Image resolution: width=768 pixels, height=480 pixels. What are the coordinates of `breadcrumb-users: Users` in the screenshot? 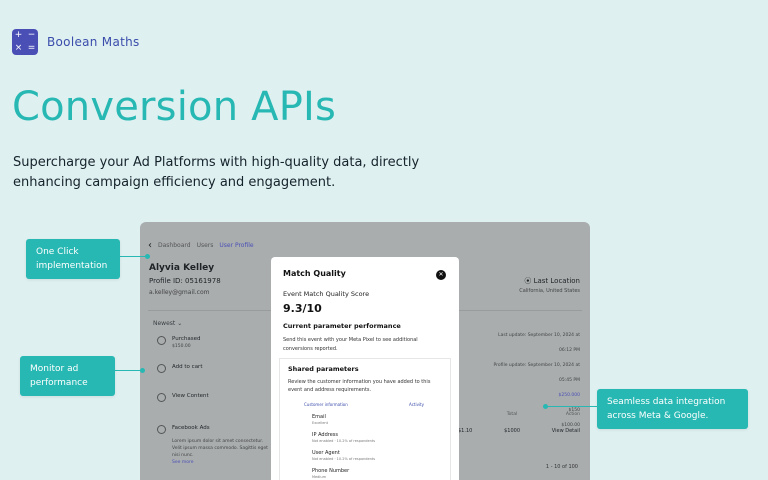 It's located at (205, 245).